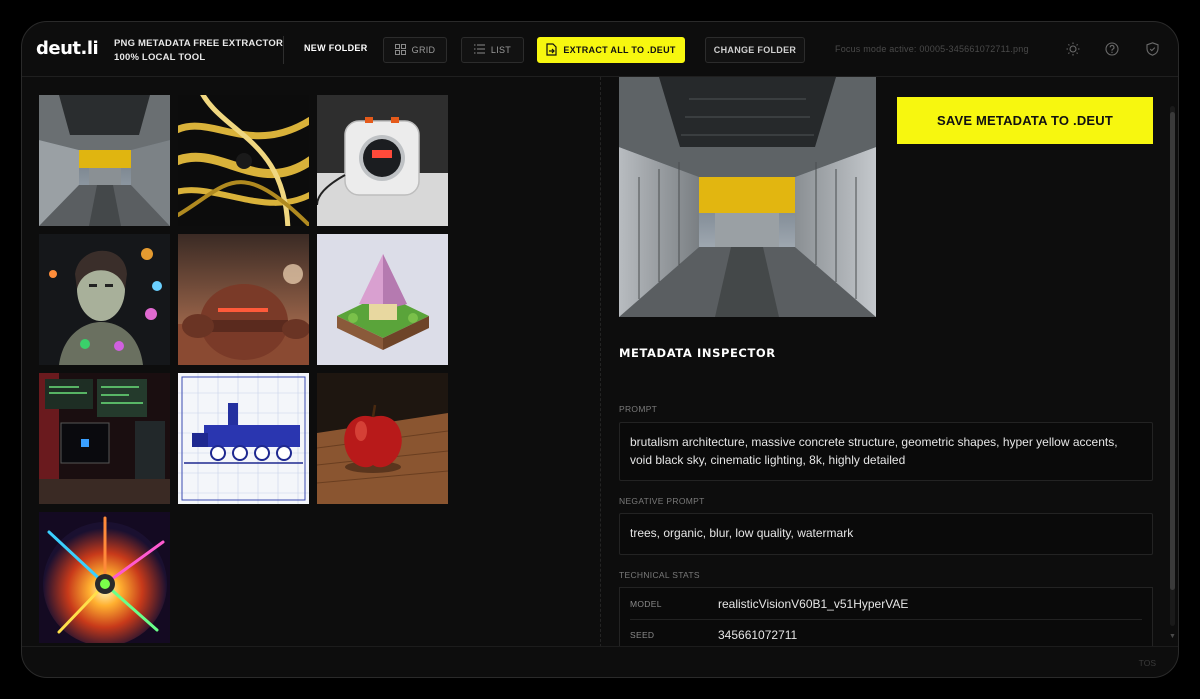 The image size is (1200, 699). Describe the element at coordinates (1172, 636) in the screenshot. I see `scroll-down-icon: ▼` at that location.